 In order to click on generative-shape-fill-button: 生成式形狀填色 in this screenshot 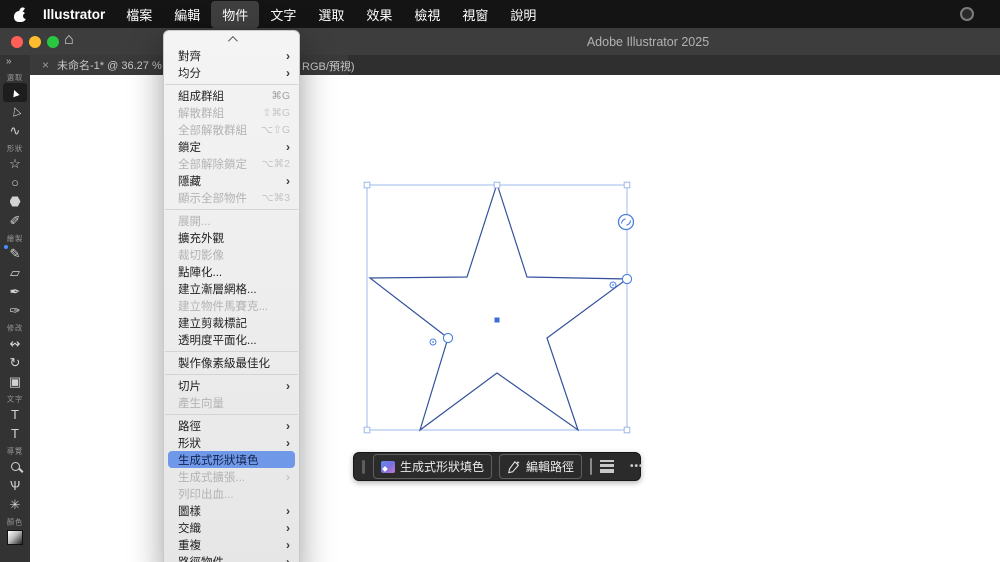, I will do `click(433, 466)`.